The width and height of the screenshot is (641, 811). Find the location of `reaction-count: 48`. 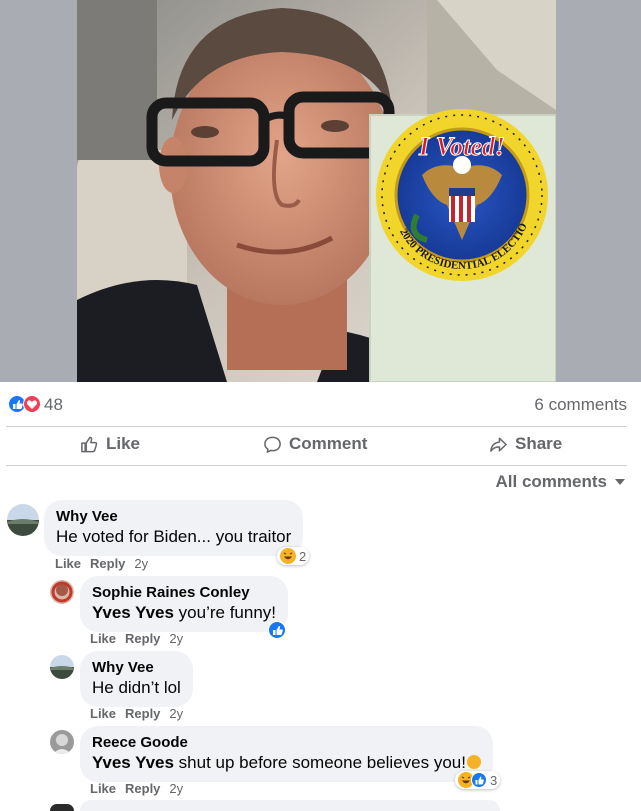

reaction-count: 48 is located at coordinates (53, 405).